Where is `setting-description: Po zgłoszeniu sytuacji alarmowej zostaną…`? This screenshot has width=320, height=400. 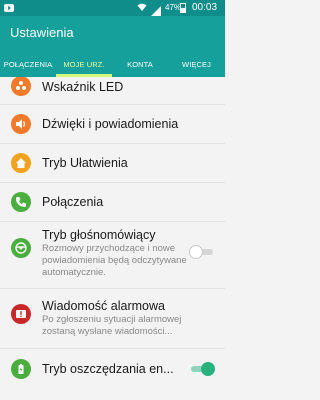
setting-description: Po zgłoszeniu sytuacji alarmowej zostaną… is located at coordinates (112, 325).